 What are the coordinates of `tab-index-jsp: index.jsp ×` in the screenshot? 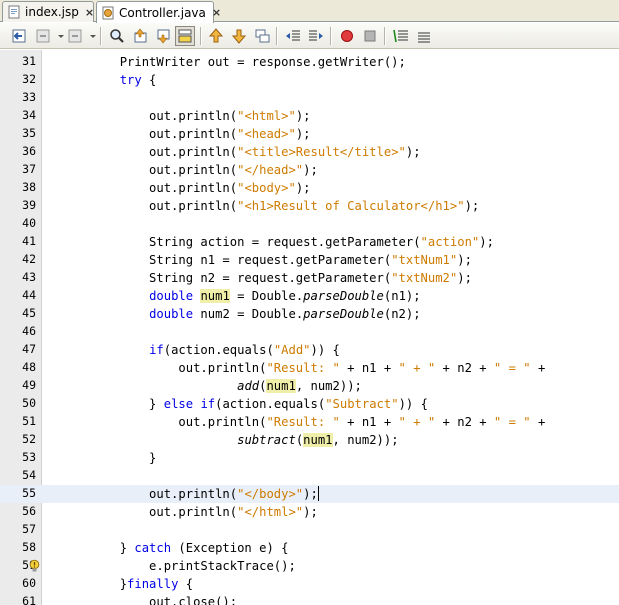 It's located at (48, 11).